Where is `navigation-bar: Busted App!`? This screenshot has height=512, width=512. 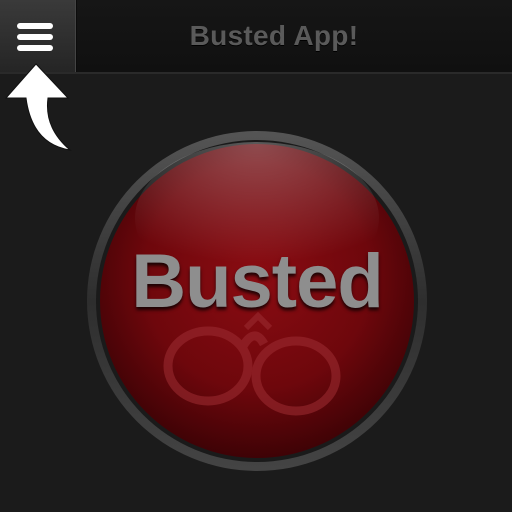 navigation-bar: Busted App! is located at coordinates (256, 37).